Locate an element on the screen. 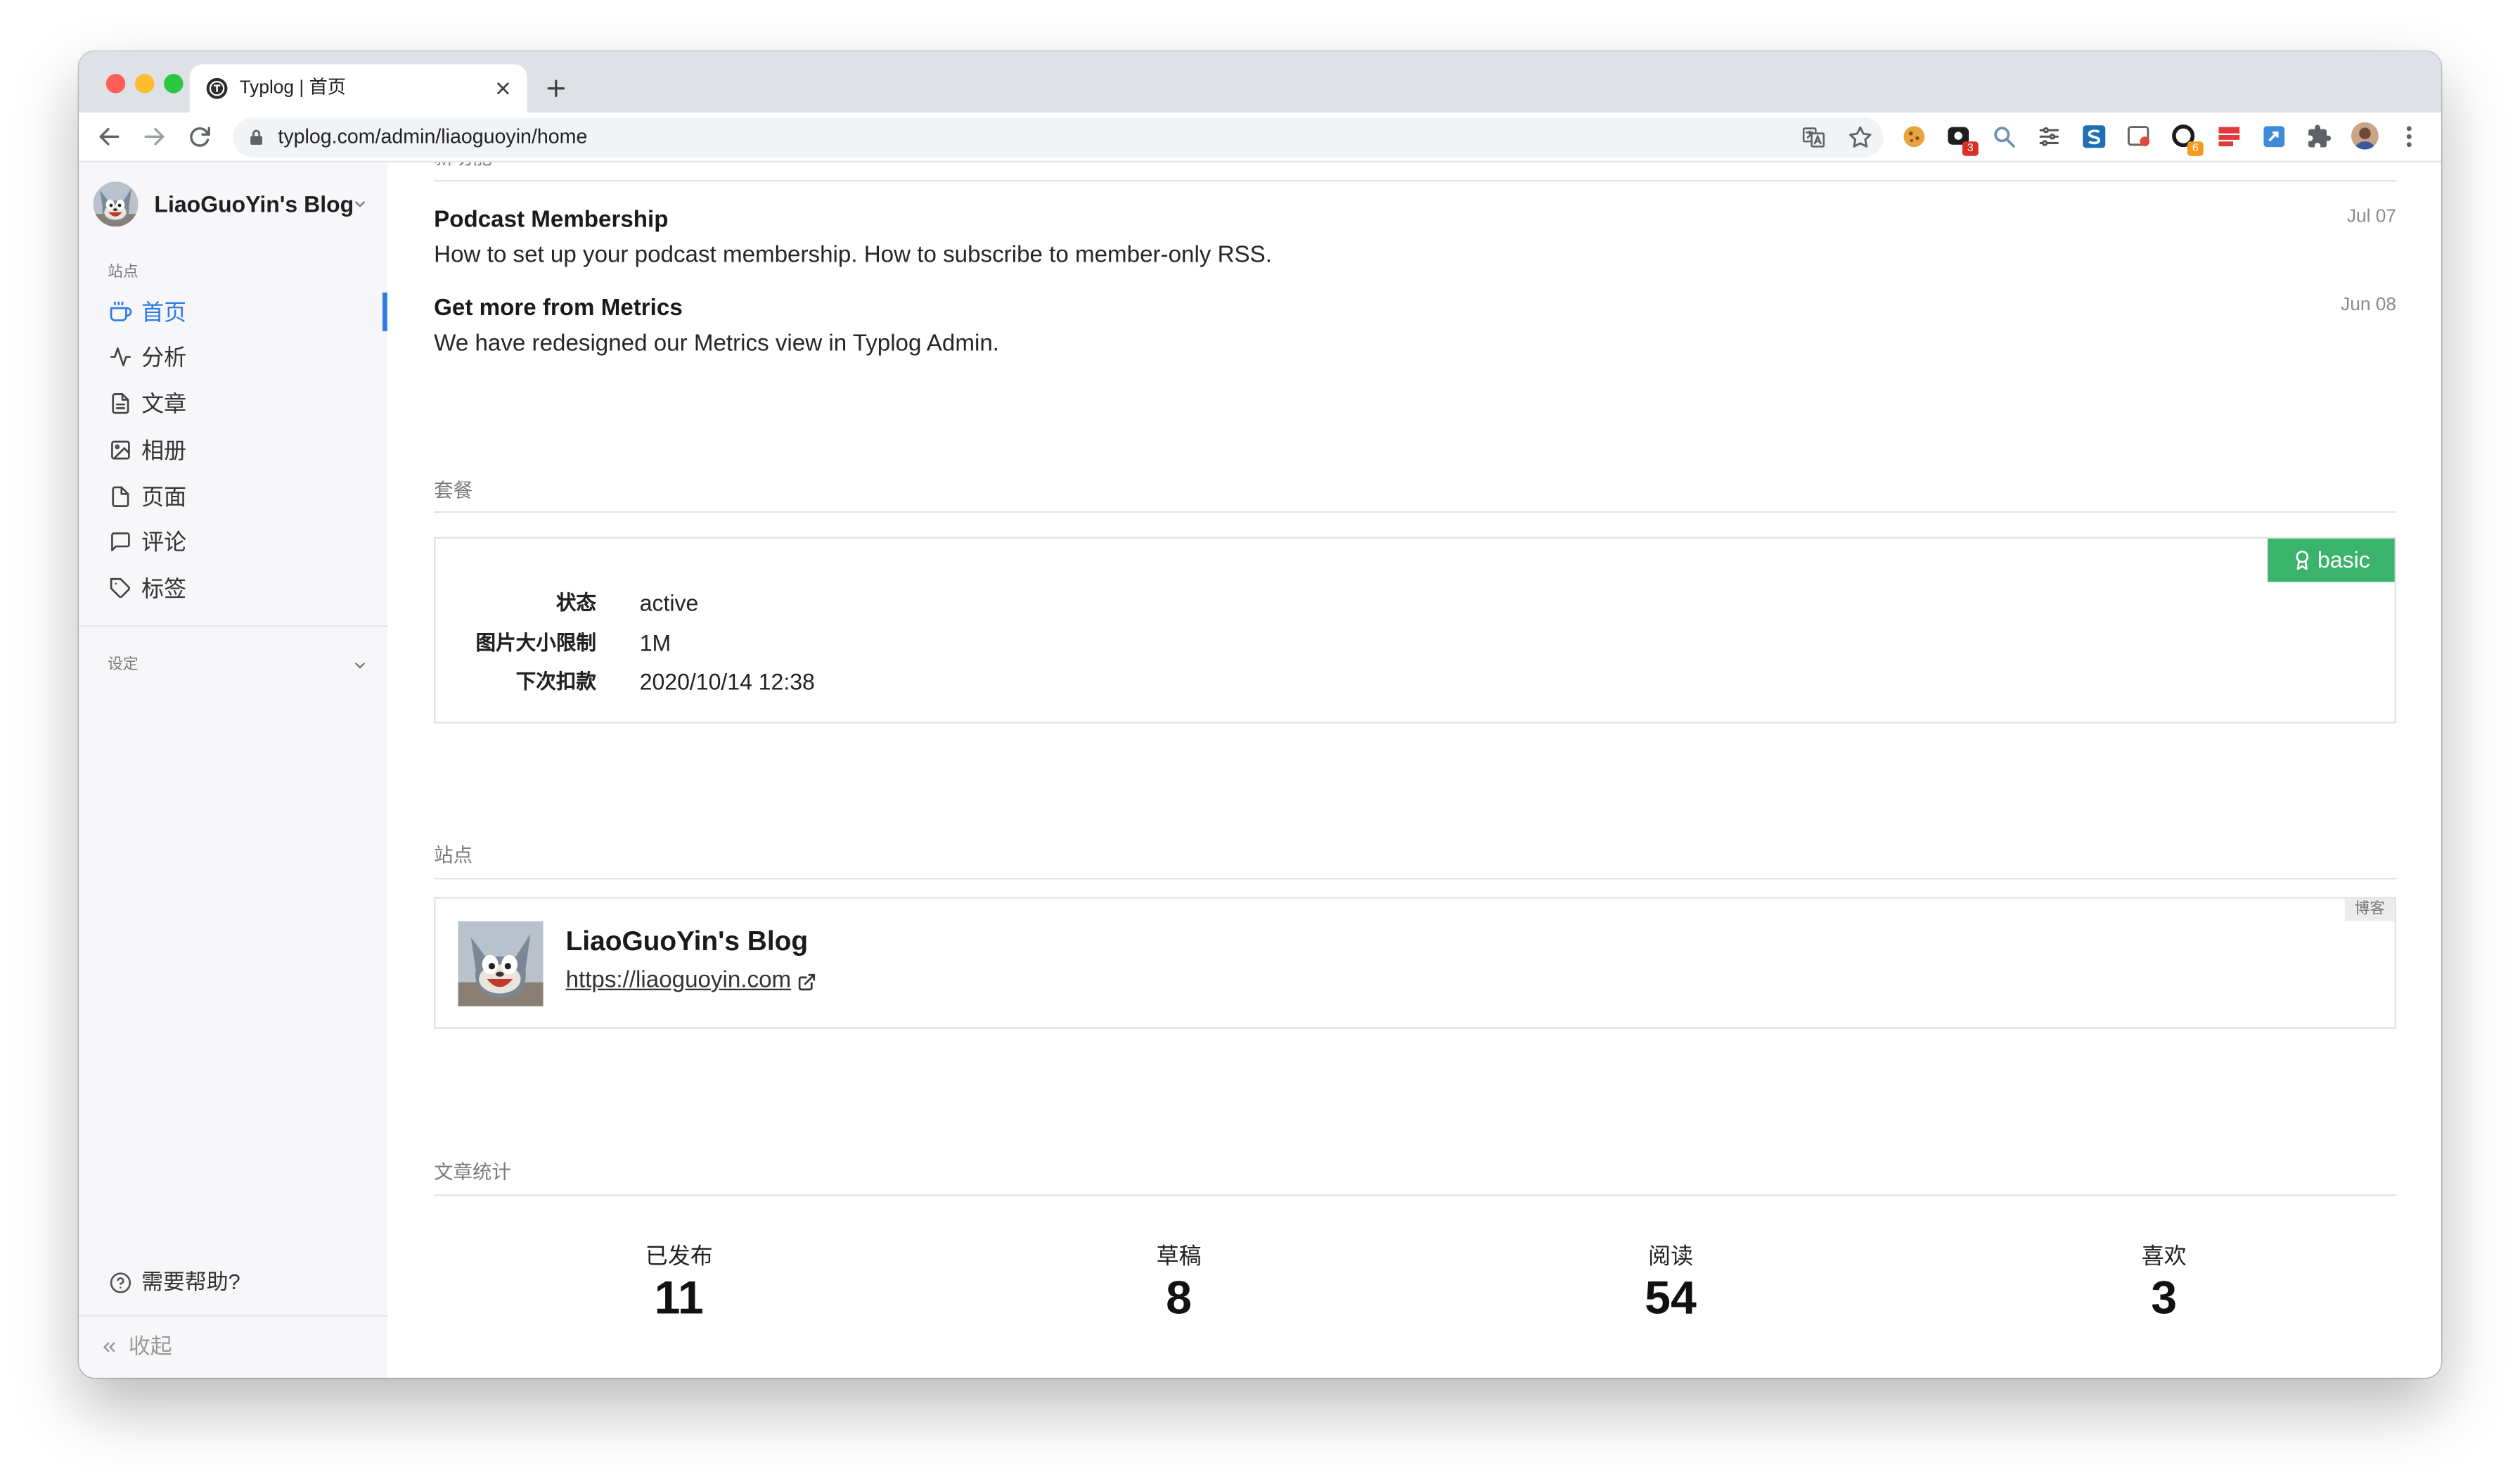 The height and width of the screenshot is (1484, 2520). settings-section-toggle: 设定 is located at coordinates (123, 665).